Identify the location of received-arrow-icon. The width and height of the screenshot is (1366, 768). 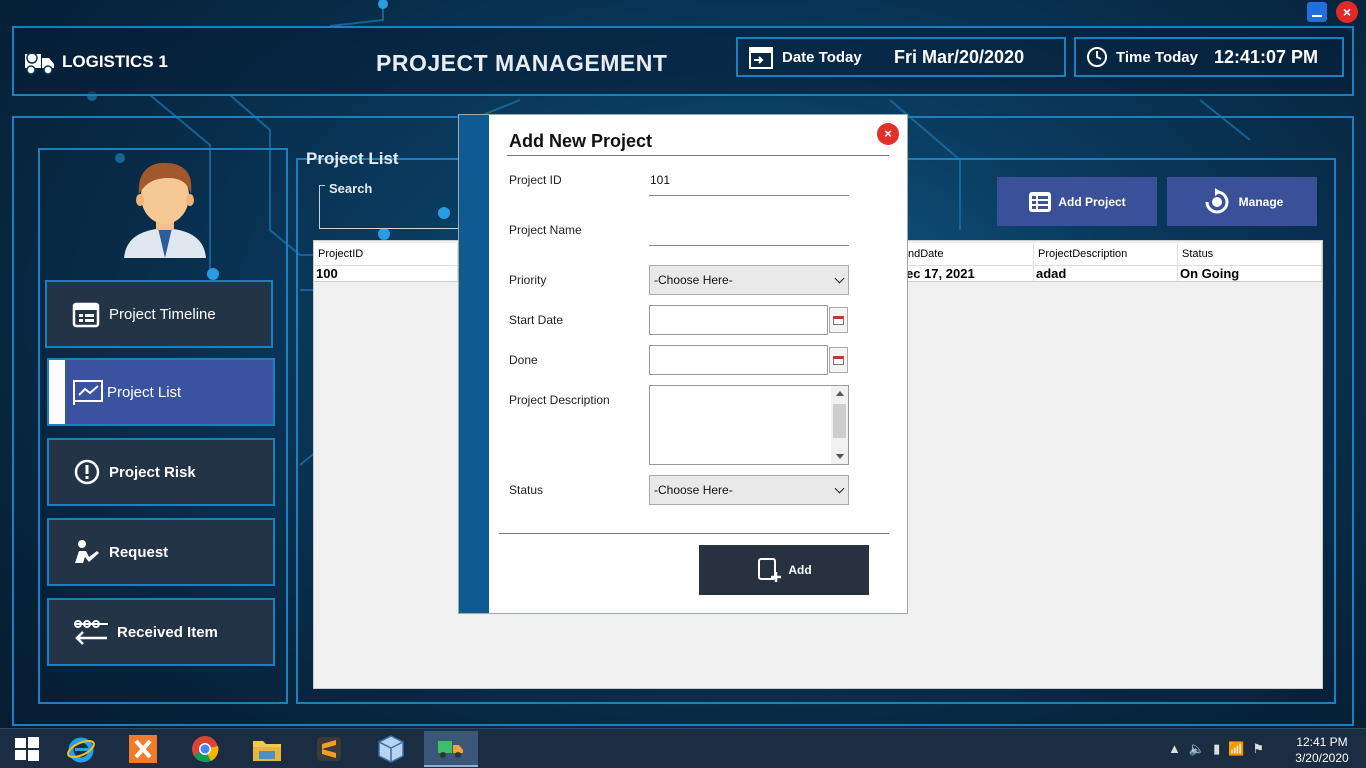
(91, 632).